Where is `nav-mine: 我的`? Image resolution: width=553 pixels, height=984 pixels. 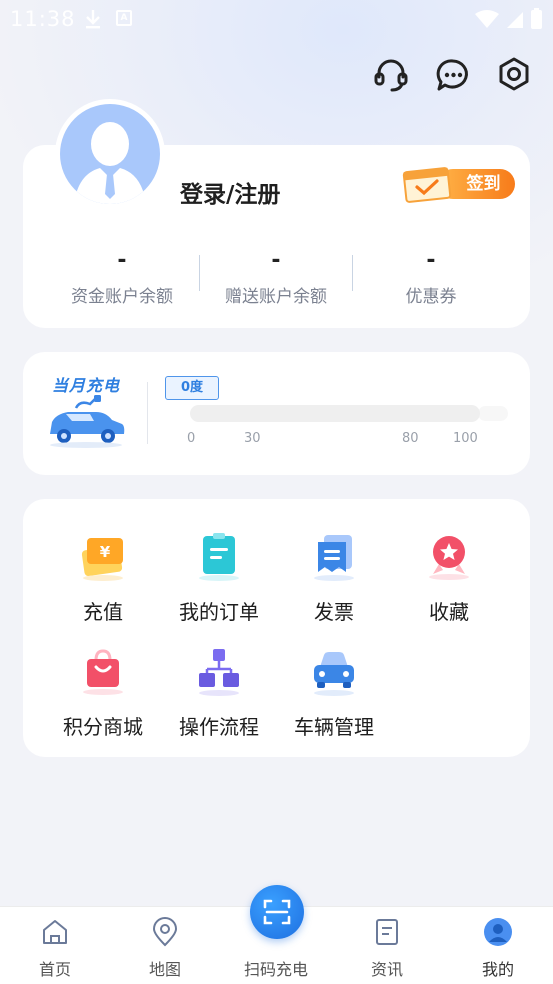
nav-mine: 我的 is located at coordinates (498, 945).